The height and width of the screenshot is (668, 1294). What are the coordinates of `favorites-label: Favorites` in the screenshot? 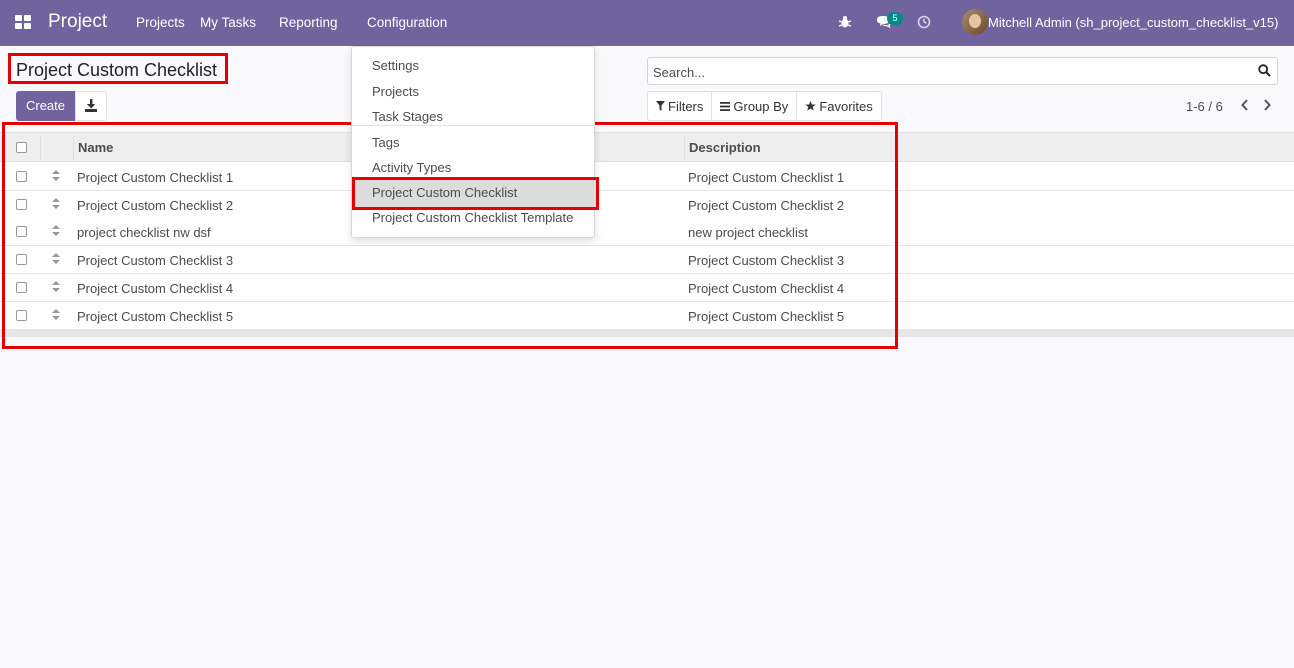 It's located at (846, 106).